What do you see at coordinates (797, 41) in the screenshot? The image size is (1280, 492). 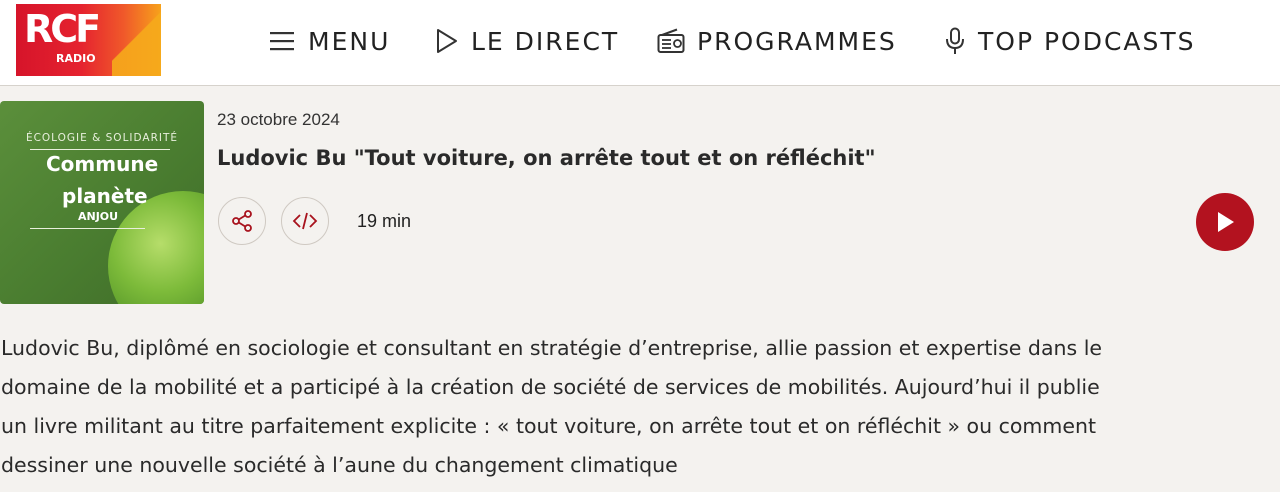 I see `nav-programs-label: PROGRAMMES` at bounding box center [797, 41].